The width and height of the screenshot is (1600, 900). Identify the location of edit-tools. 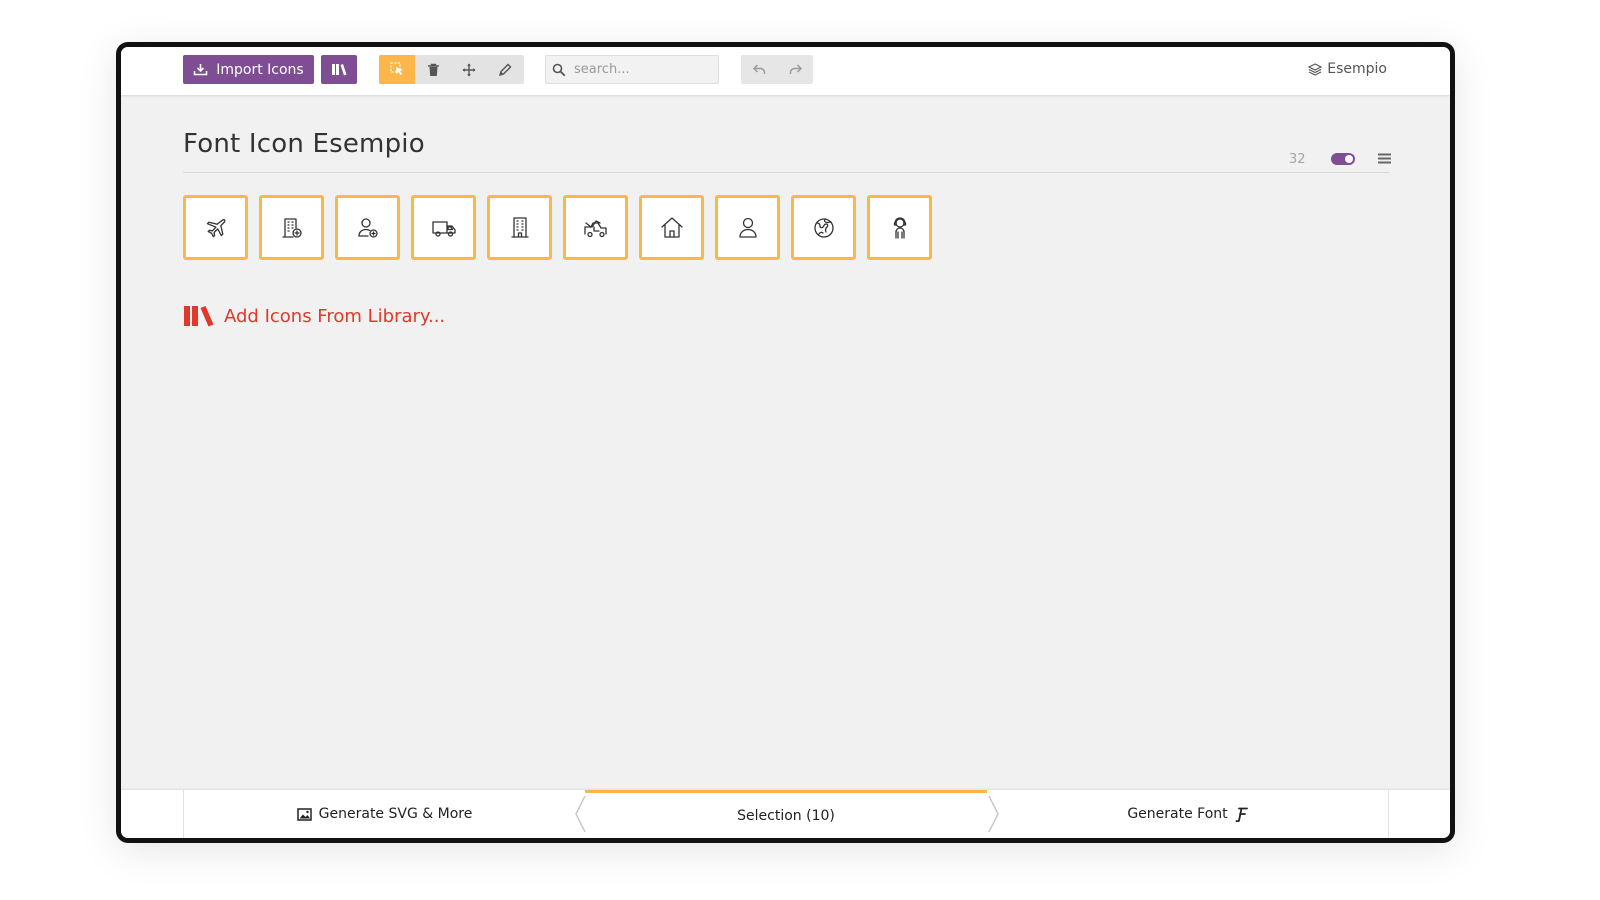
(451, 69).